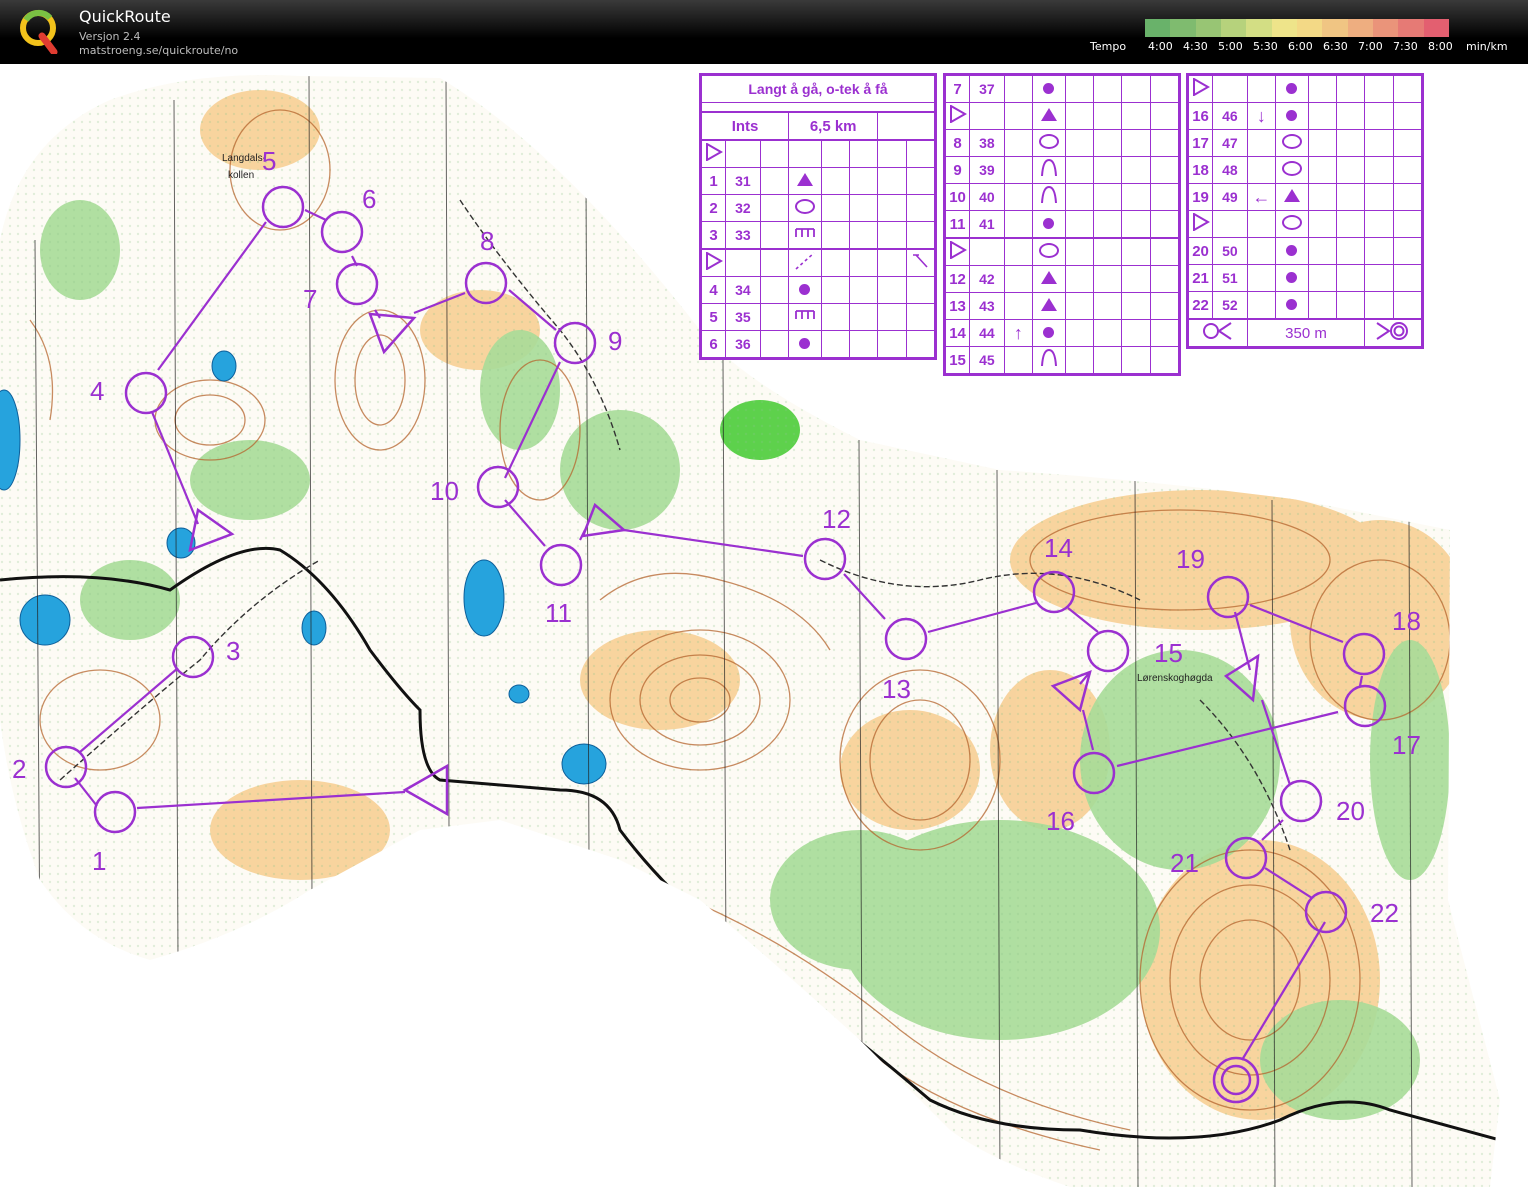  What do you see at coordinates (1261, 116) in the screenshot?
I see `which-feature: ↓` at bounding box center [1261, 116].